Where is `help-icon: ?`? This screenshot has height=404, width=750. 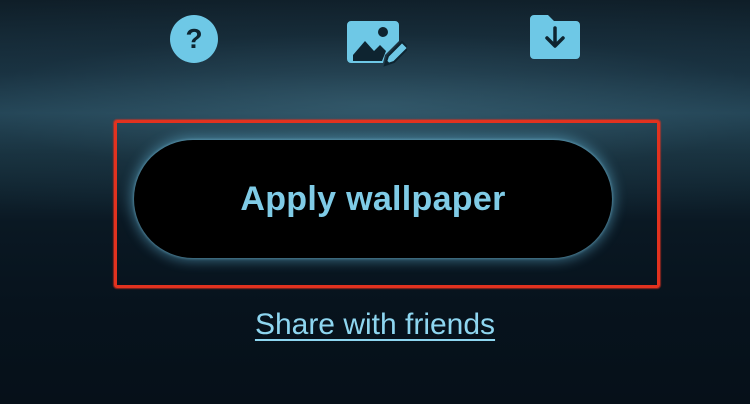 help-icon: ? is located at coordinates (194, 39).